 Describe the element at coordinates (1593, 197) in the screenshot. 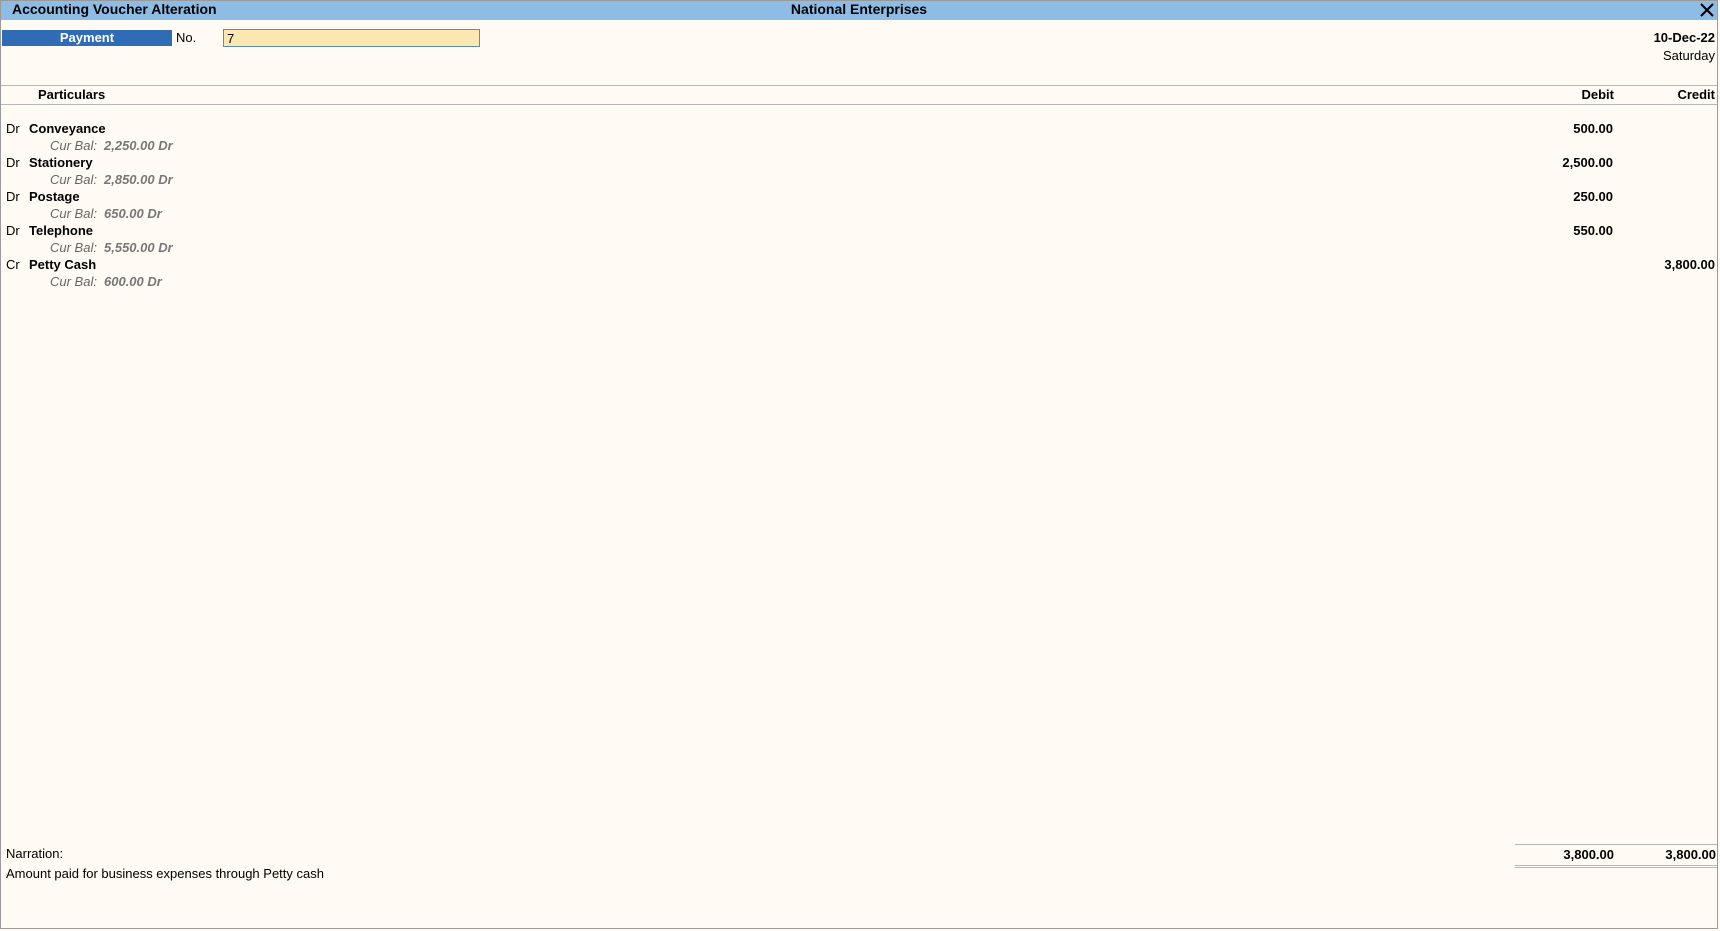

I see `debit-amount: 250.00` at that location.